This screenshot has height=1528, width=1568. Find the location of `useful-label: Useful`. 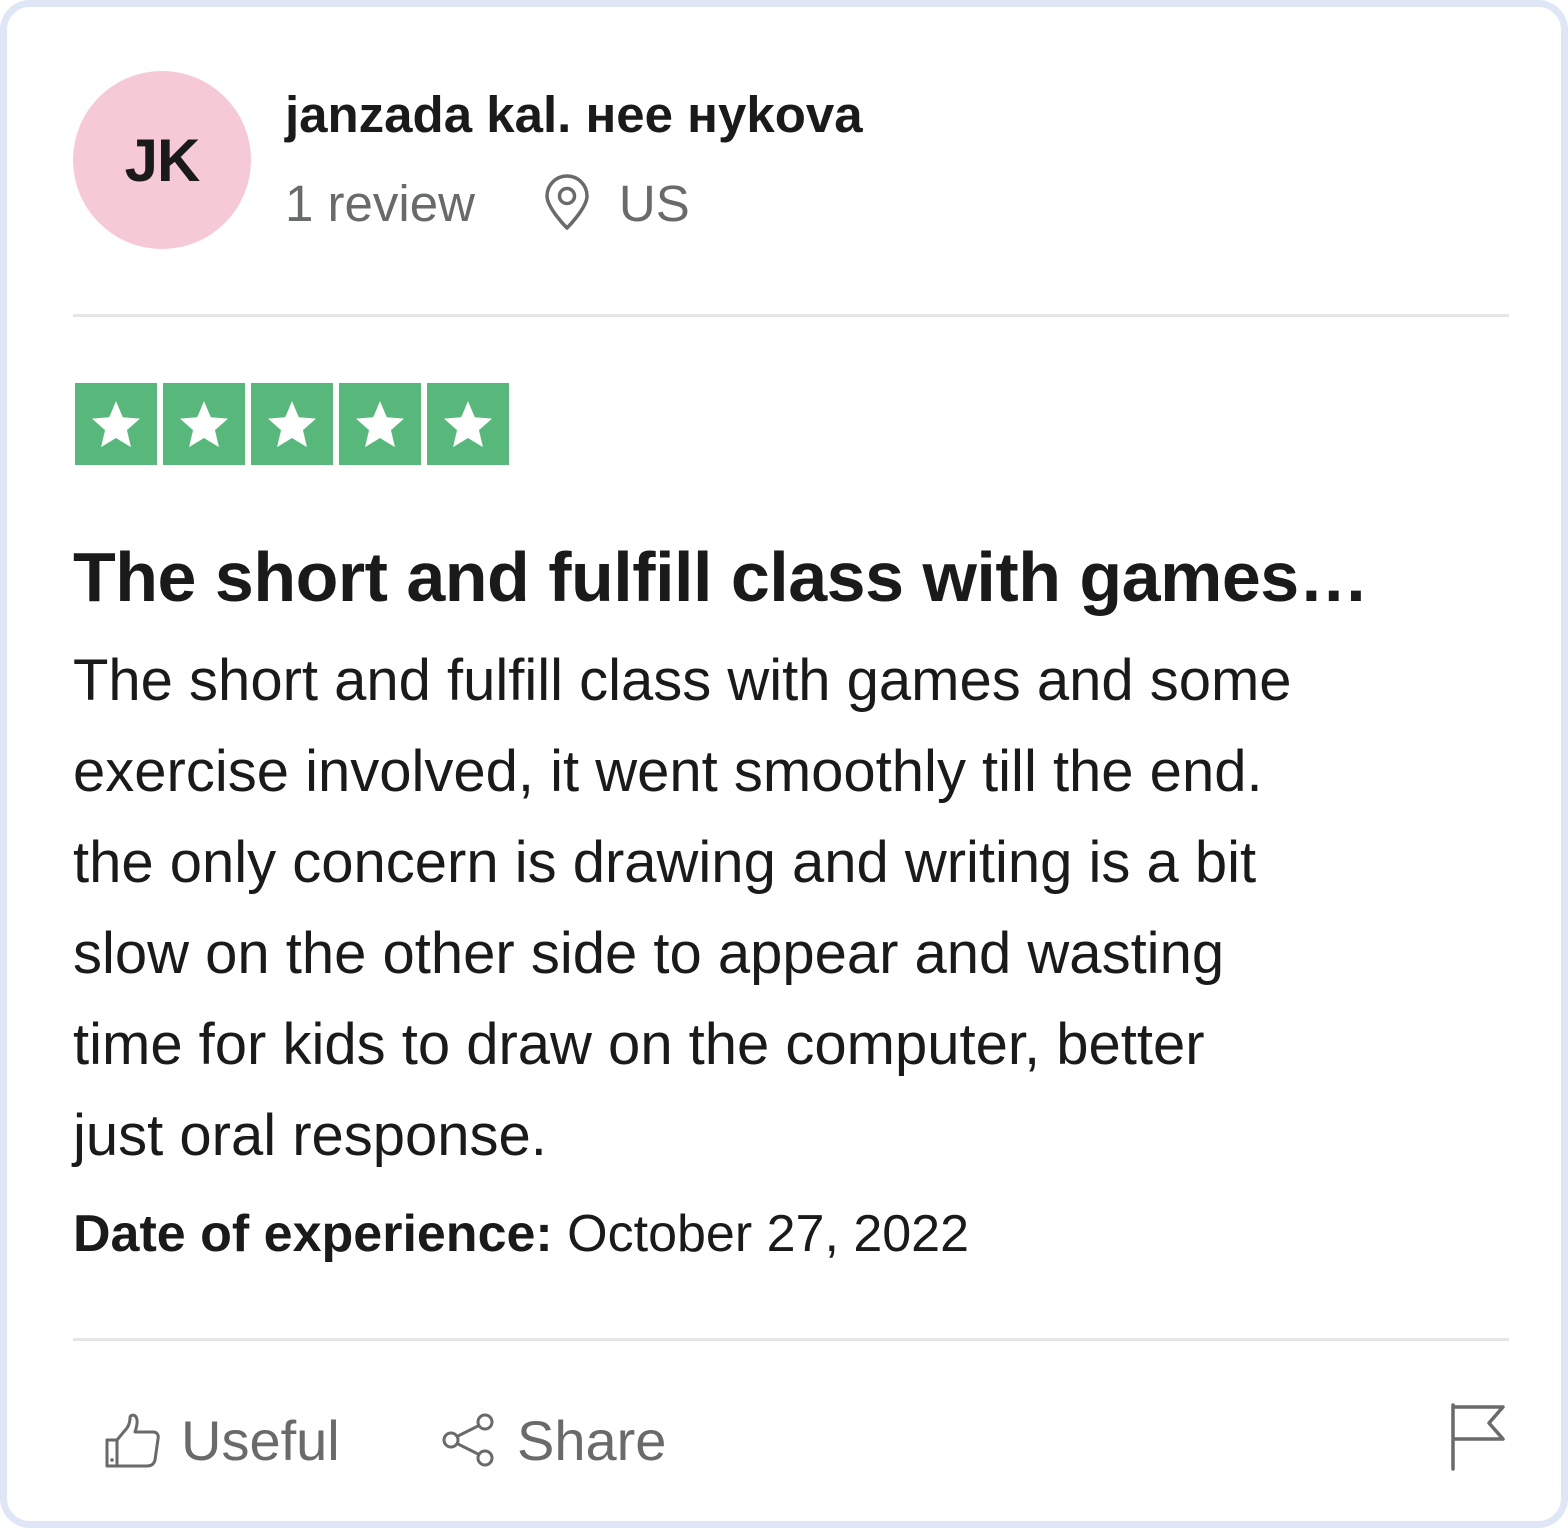

useful-label: Useful is located at coordinates (260, 1440).